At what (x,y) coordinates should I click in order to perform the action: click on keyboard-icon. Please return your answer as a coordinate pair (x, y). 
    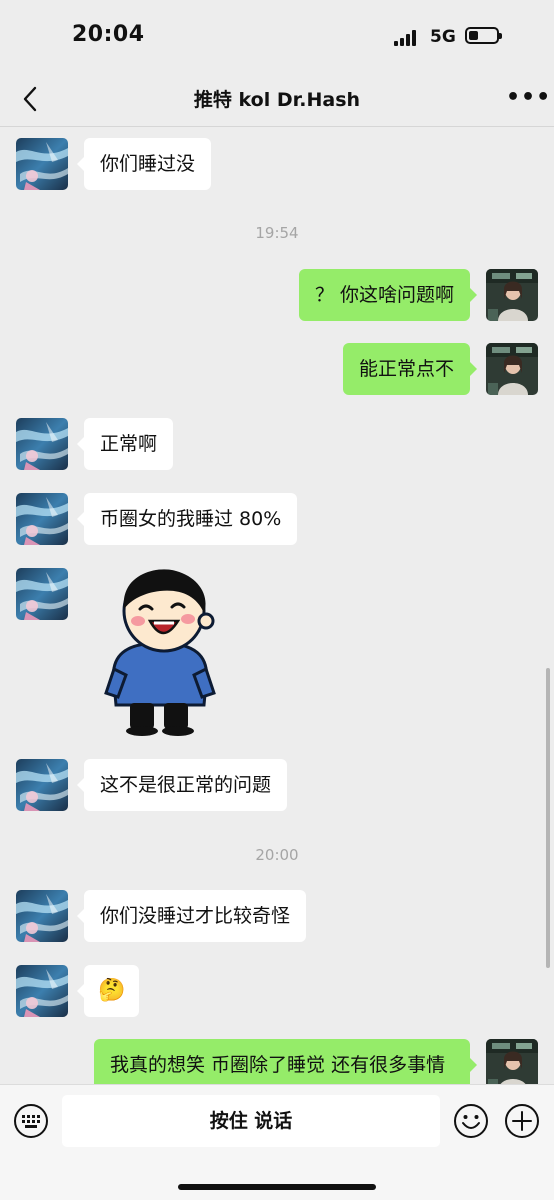
    Looking at the image, I should click on (31, 1121).